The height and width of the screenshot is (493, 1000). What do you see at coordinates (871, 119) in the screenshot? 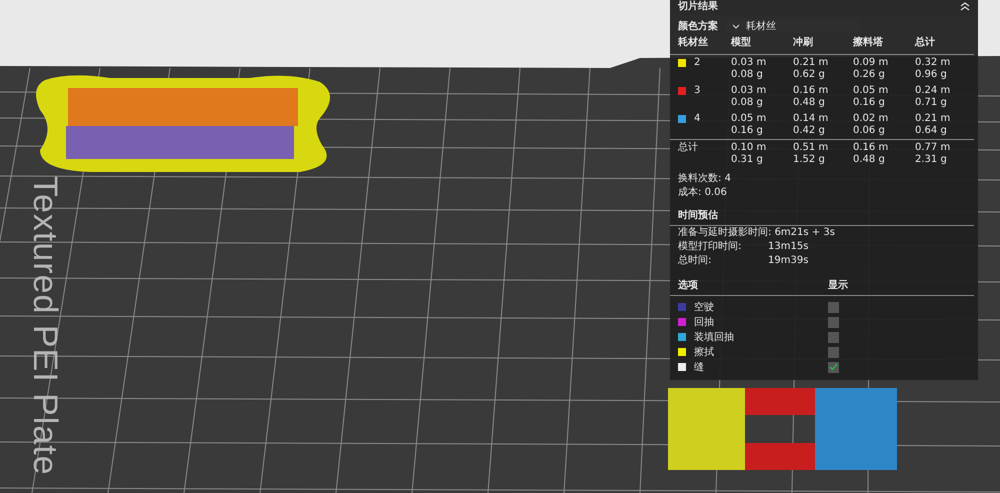
I see `table-cell-text: 0.02 m` at bounding box center [871, 119].